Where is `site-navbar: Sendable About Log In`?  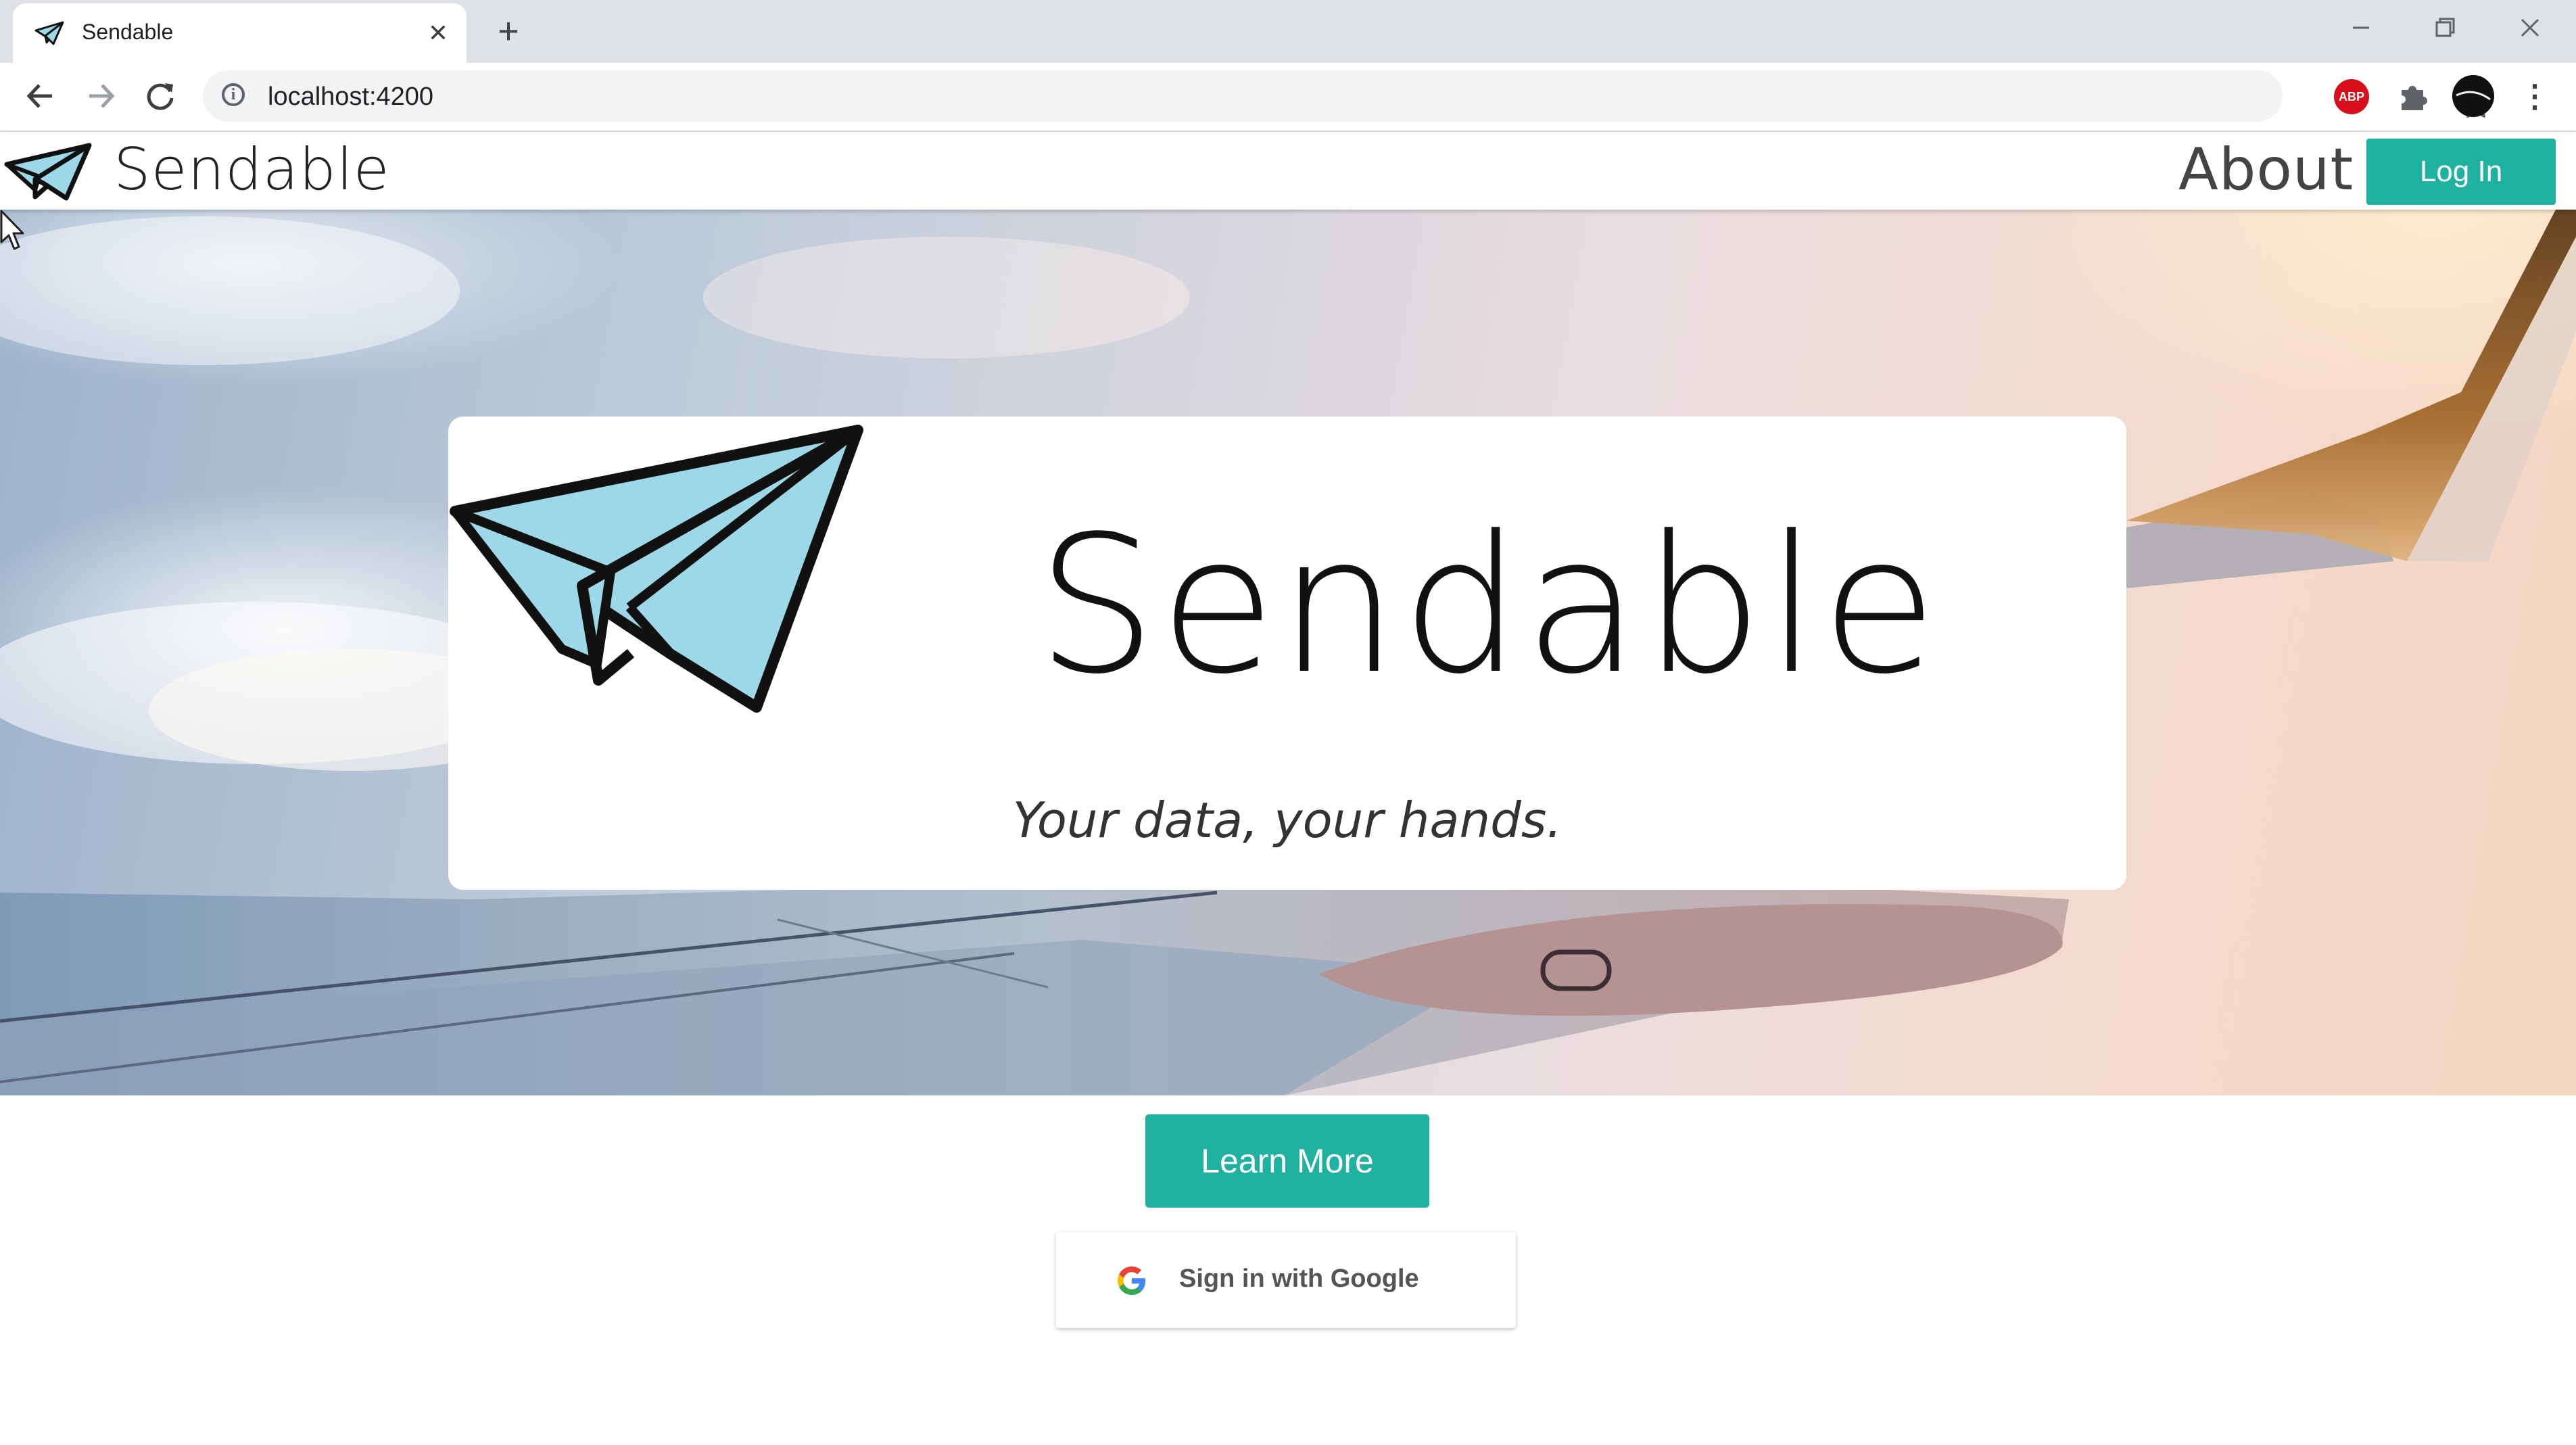
site-navbar: Sendable About Log In is located at coordinates (1288, 171).